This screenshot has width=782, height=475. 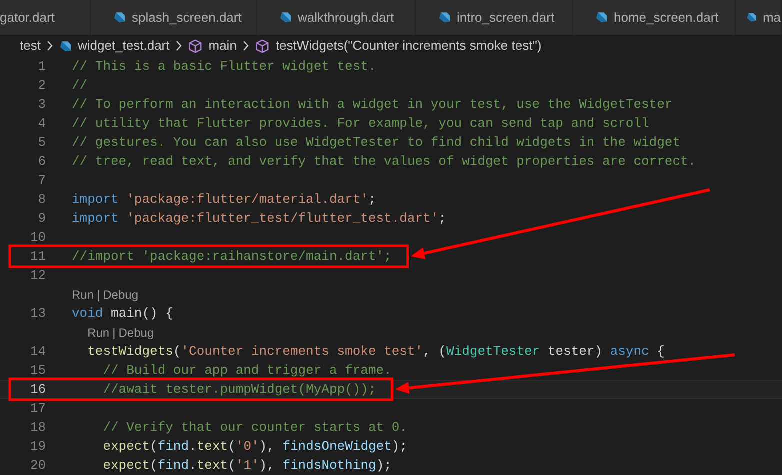 What do you see at coordinates (494, 17) in the screenshot?
I see `editor-tab: intro_screen.dart` at bounding box center [494, 17].